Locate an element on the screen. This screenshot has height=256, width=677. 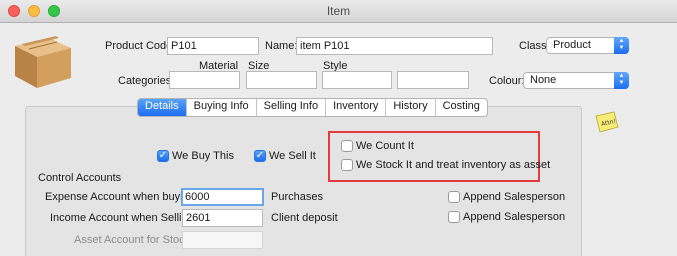
append-salesperson-selling-checkbox is located at coordinates (454, 217).